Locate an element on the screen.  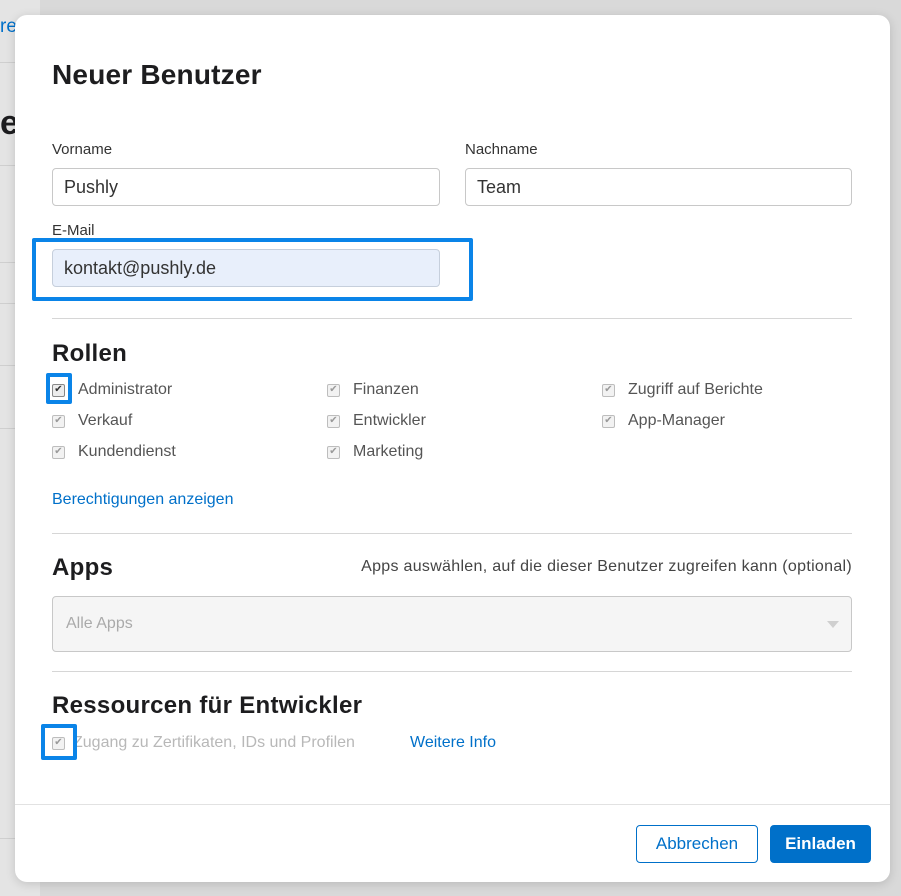
last-name-field: Team is located at coordinates (658, 187).